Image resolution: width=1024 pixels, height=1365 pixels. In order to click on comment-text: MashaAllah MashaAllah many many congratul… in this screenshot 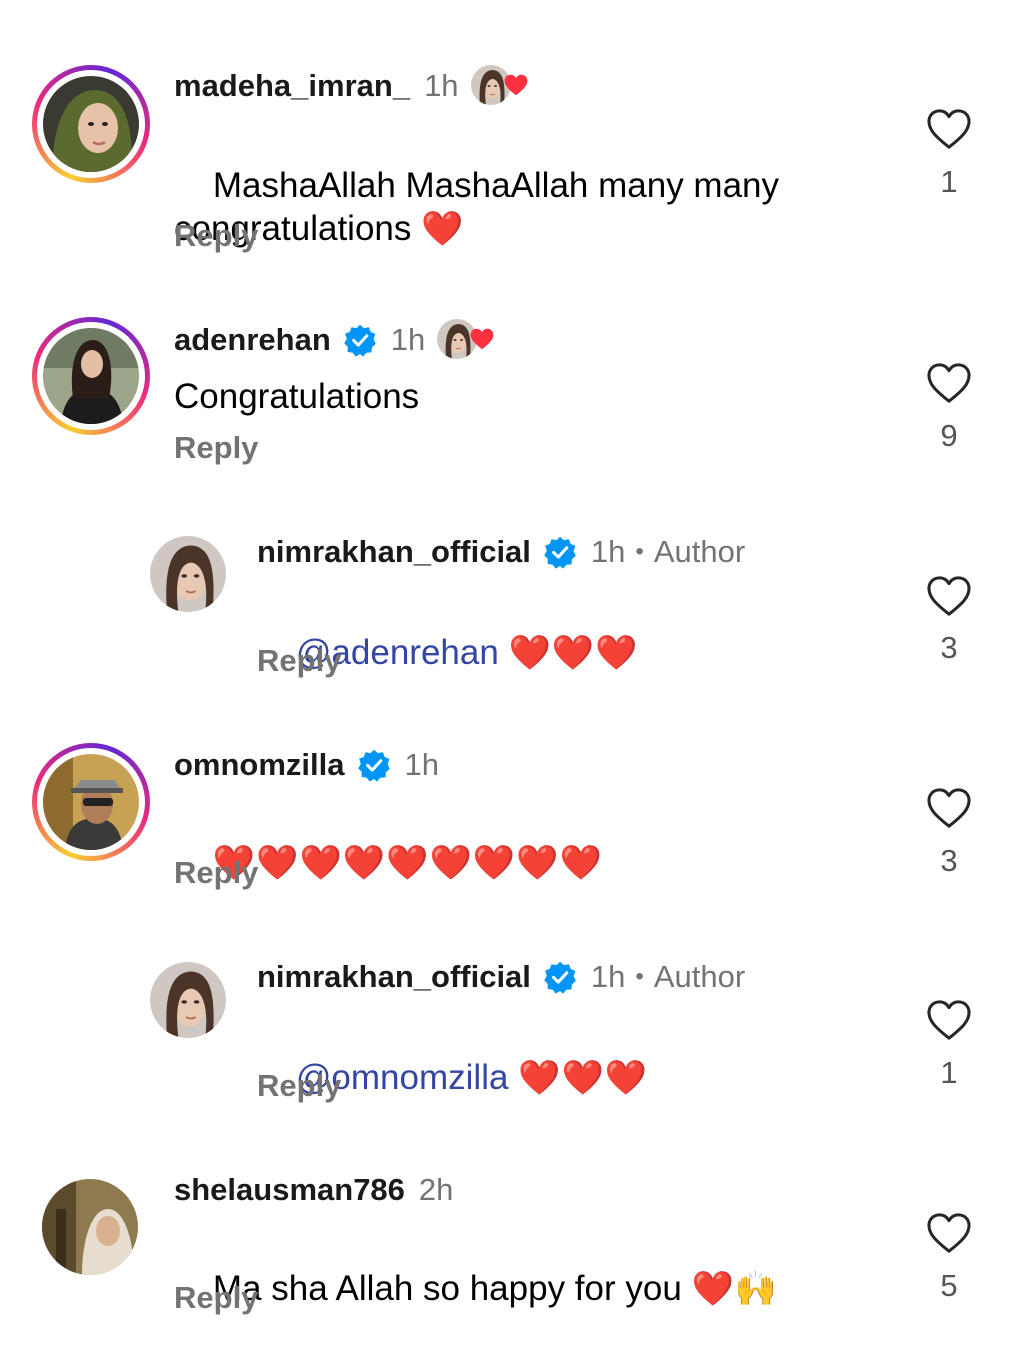, I will do `click(477, 207)`.